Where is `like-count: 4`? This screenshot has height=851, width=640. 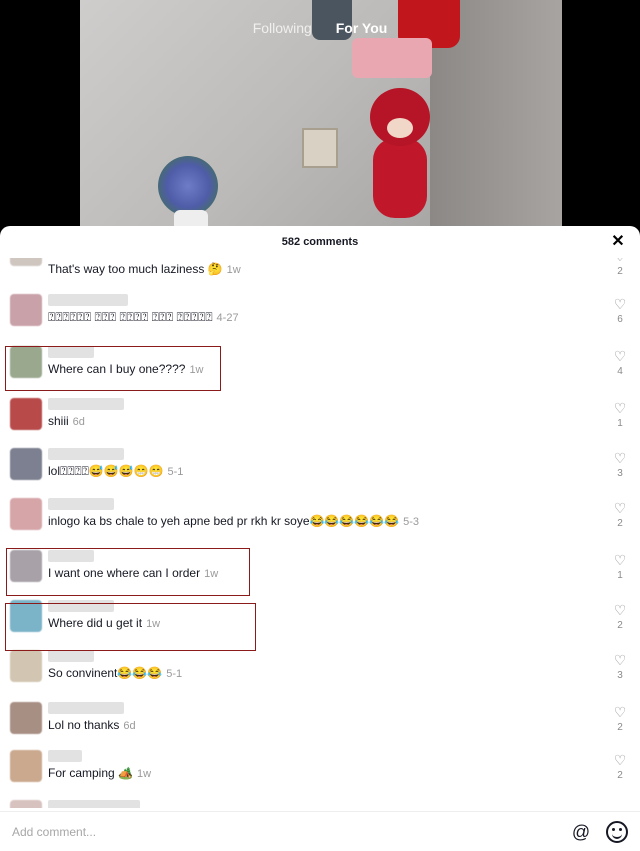 like-count: 4 is located at coordinates (620, 371).